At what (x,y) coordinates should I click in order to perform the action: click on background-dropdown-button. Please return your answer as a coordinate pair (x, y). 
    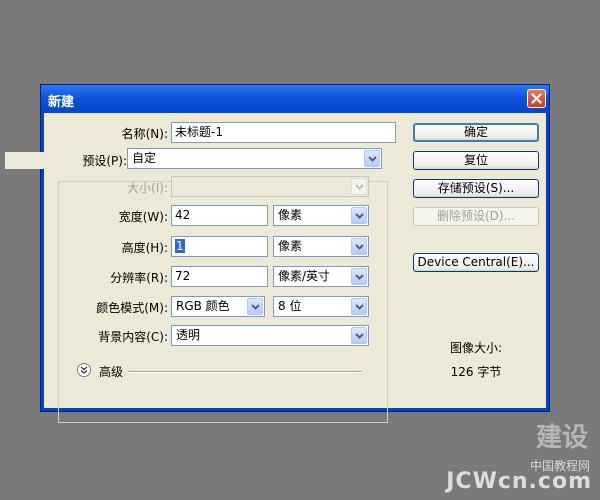
    Looking at the image, I should click on (359, 335).